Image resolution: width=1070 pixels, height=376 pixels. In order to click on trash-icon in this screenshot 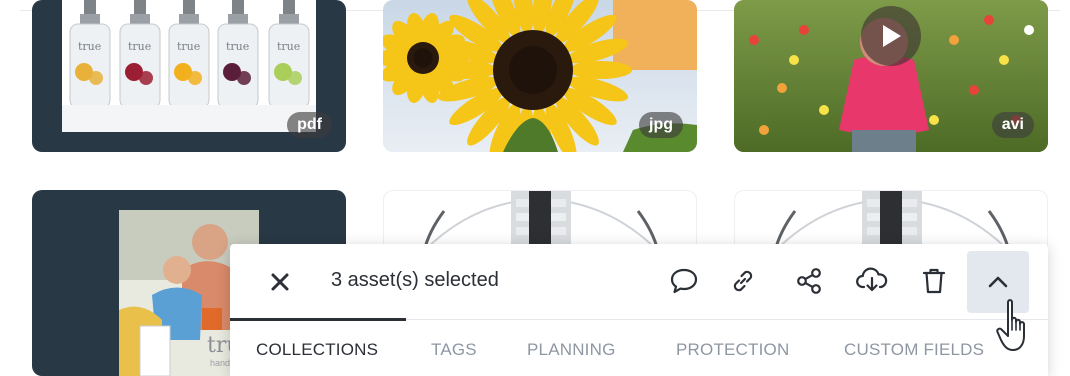, I will do `click(934, 281)`.